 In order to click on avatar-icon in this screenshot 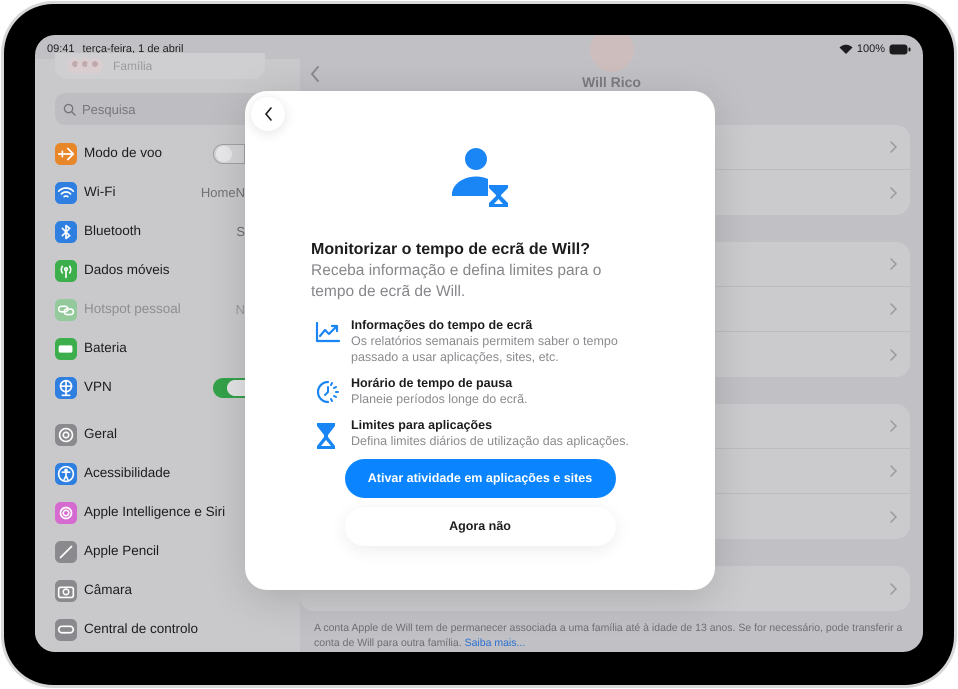, I will do `click(95, 66)`.